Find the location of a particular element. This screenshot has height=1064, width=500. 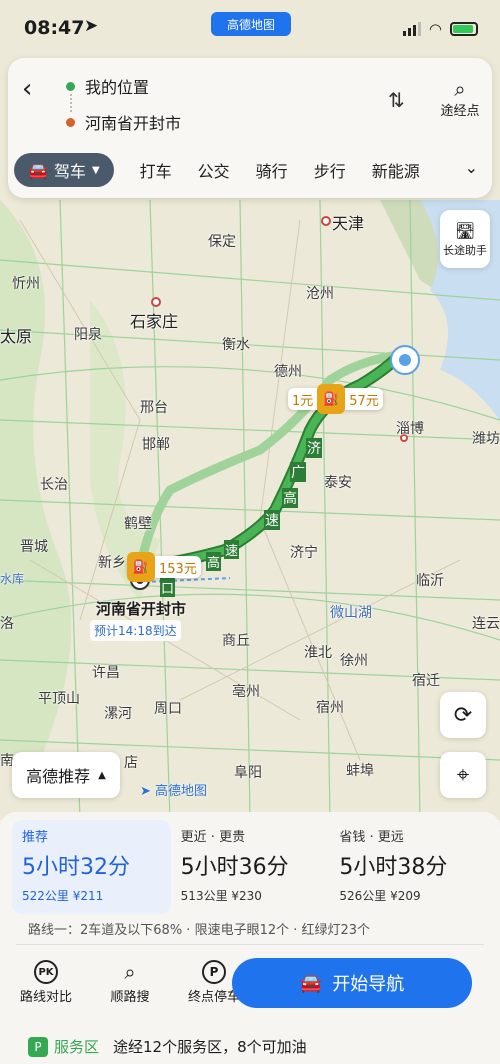

route-distance: 522公里 is located at coordinates (45, 896).